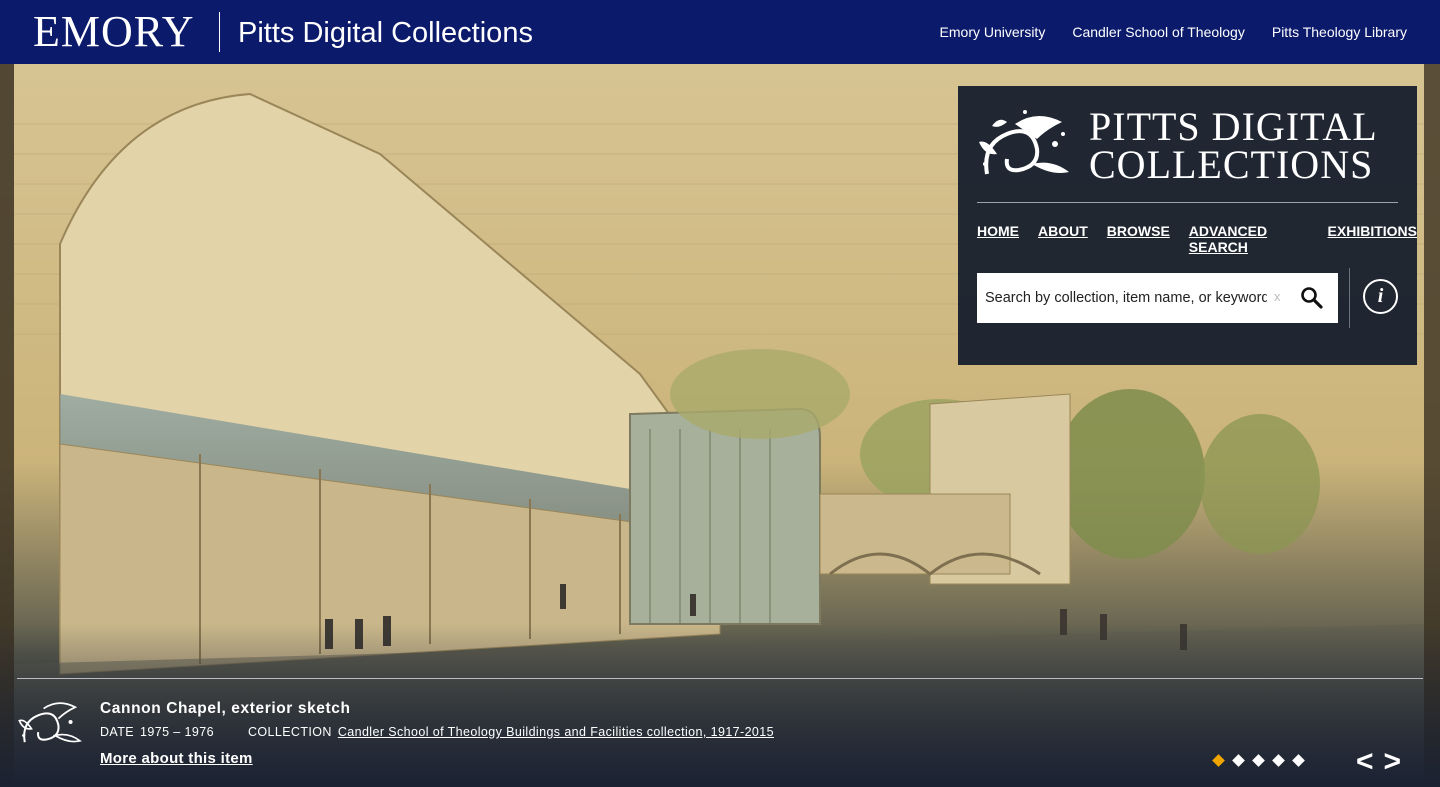  Describe the element at coordinates (1158, 32) in the screenshot. I see `link-candler-school: Candler School of Theology` at that location.